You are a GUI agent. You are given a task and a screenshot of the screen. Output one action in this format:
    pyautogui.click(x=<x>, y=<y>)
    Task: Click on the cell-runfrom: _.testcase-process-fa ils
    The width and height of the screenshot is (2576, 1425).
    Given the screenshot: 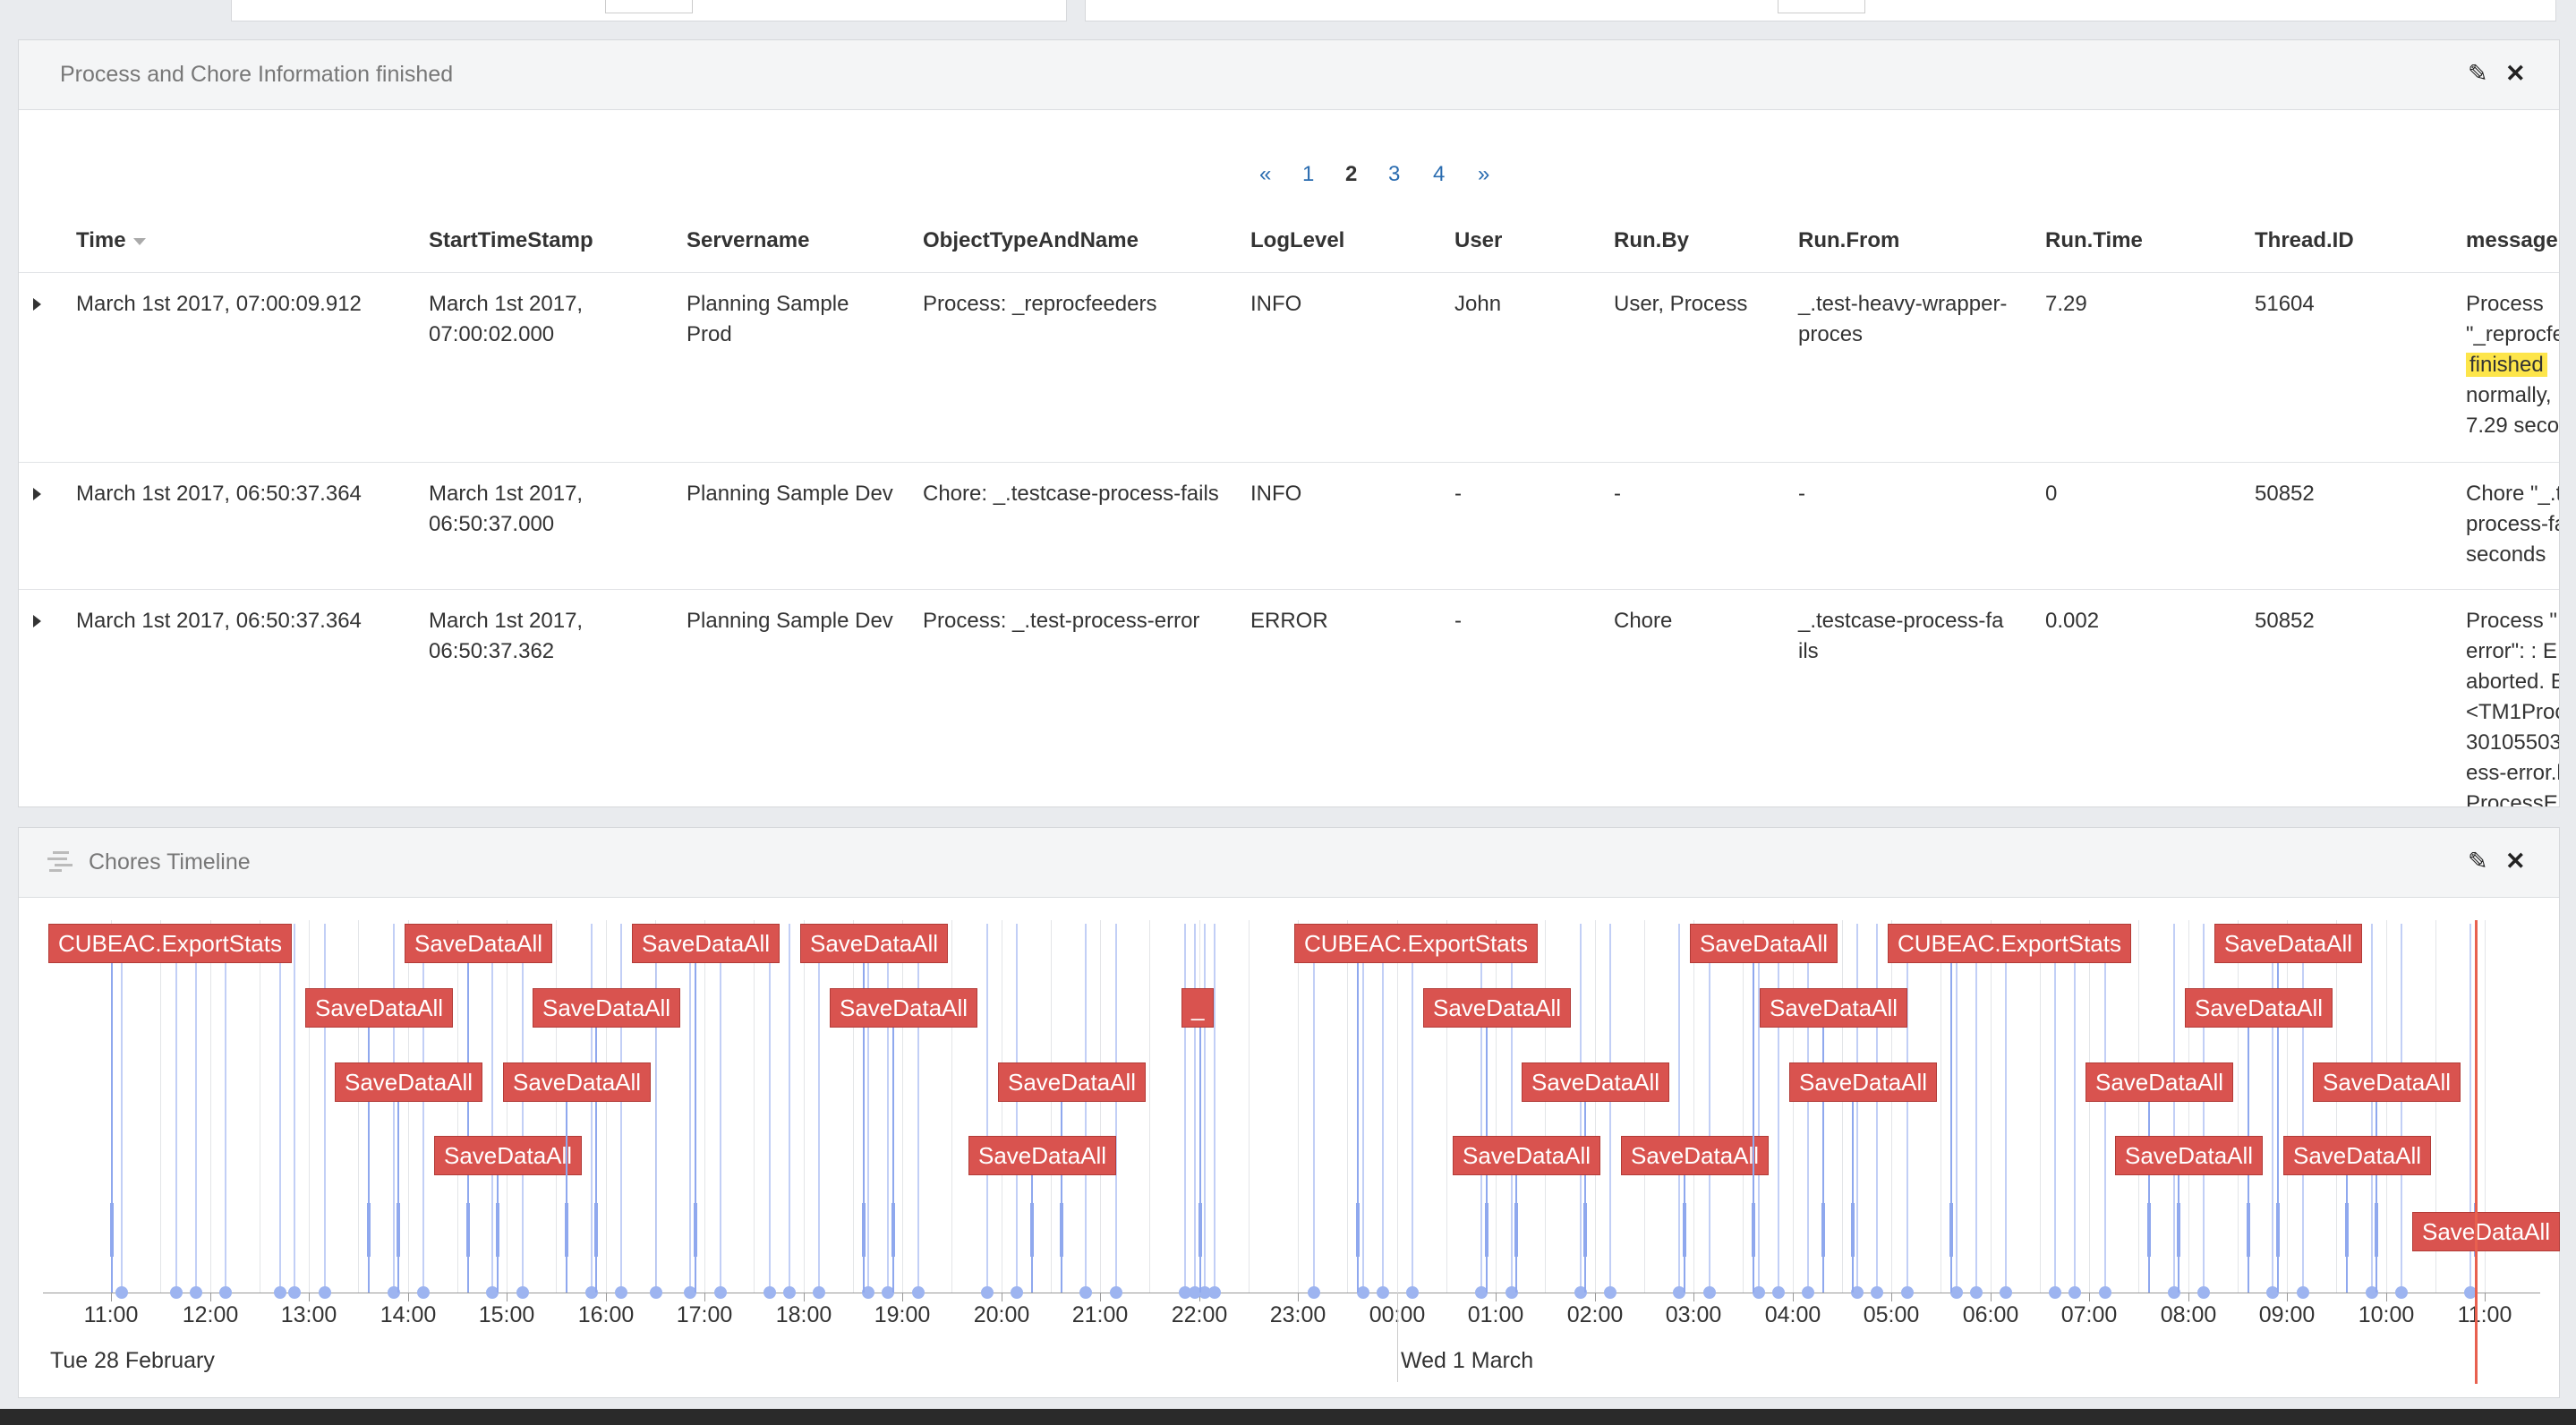 What is the action you would take?
    pyautogui.click(x=1900, y=636)
    